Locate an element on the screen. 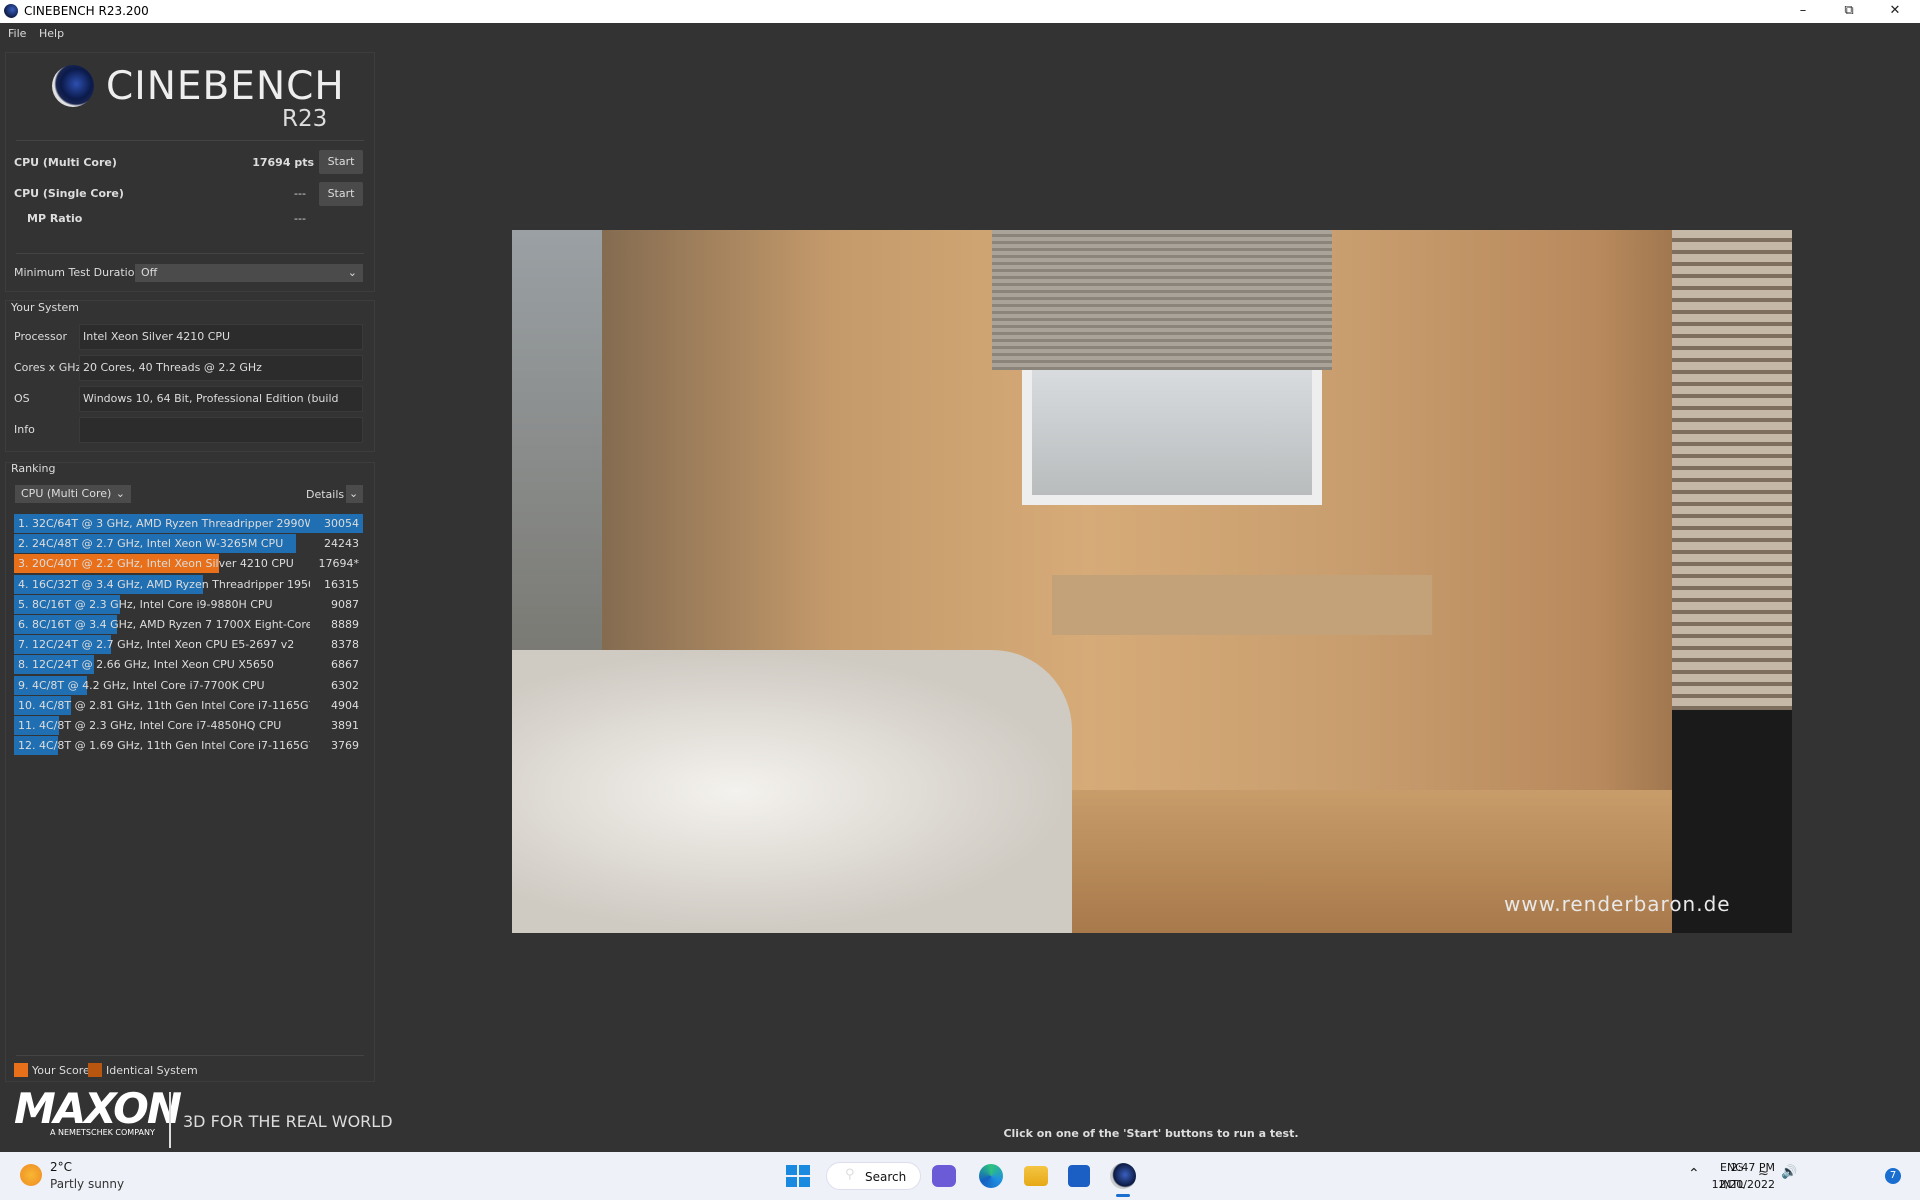  info-label: Info is located at coordinates (24, 429).